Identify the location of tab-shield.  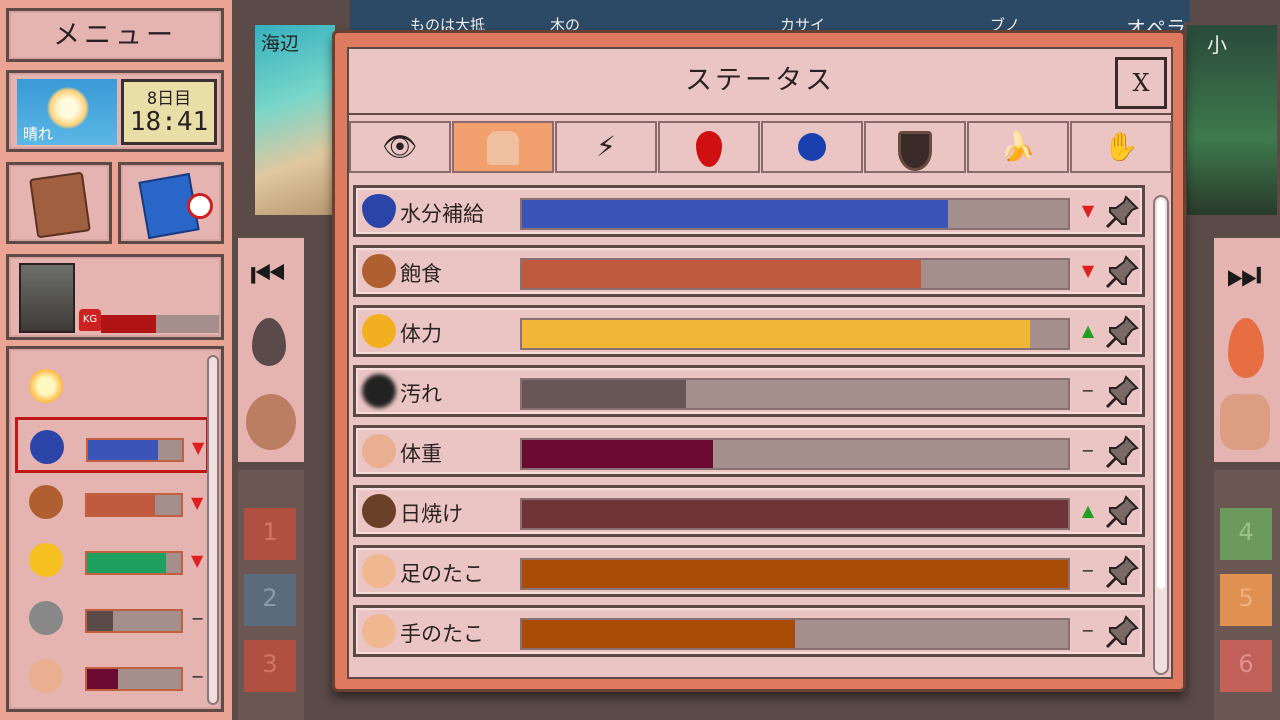
(915, 147).